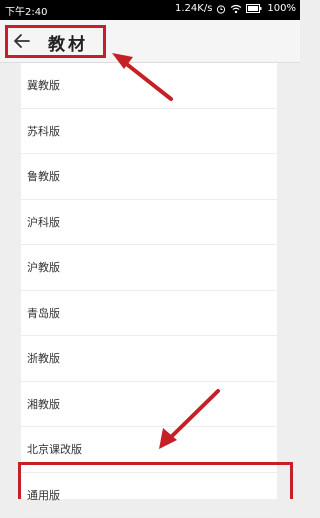  I want to click on list-item: 苏科版, so click(149, 132).